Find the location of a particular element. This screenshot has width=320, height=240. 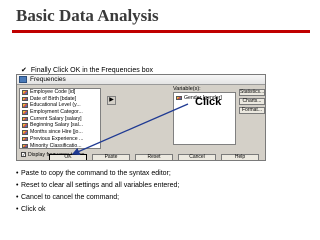

dialog-title: Frequencies is located at coordinates (48, 79).